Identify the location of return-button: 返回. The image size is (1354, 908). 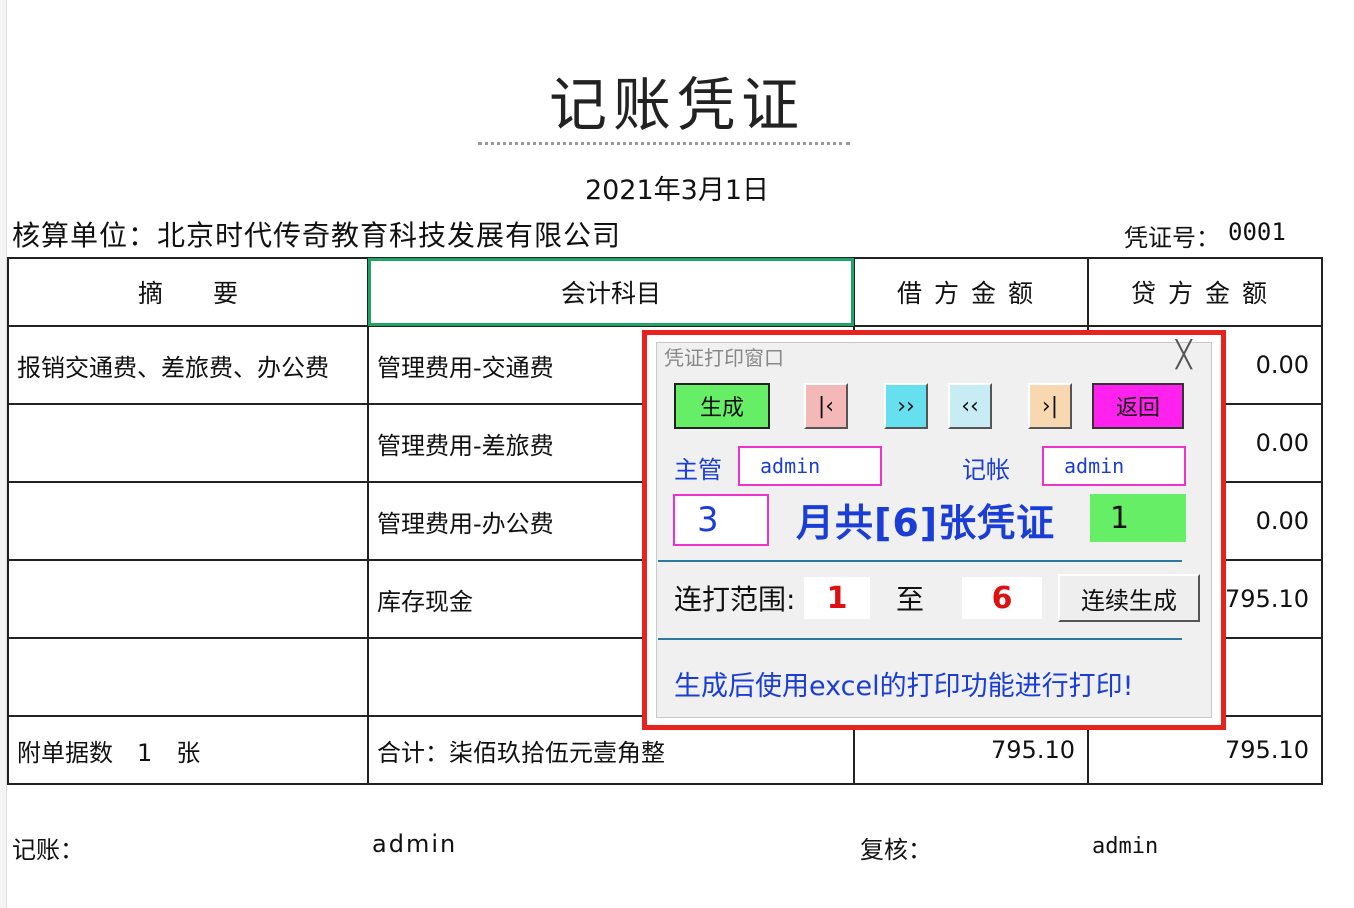
(1138, 406).